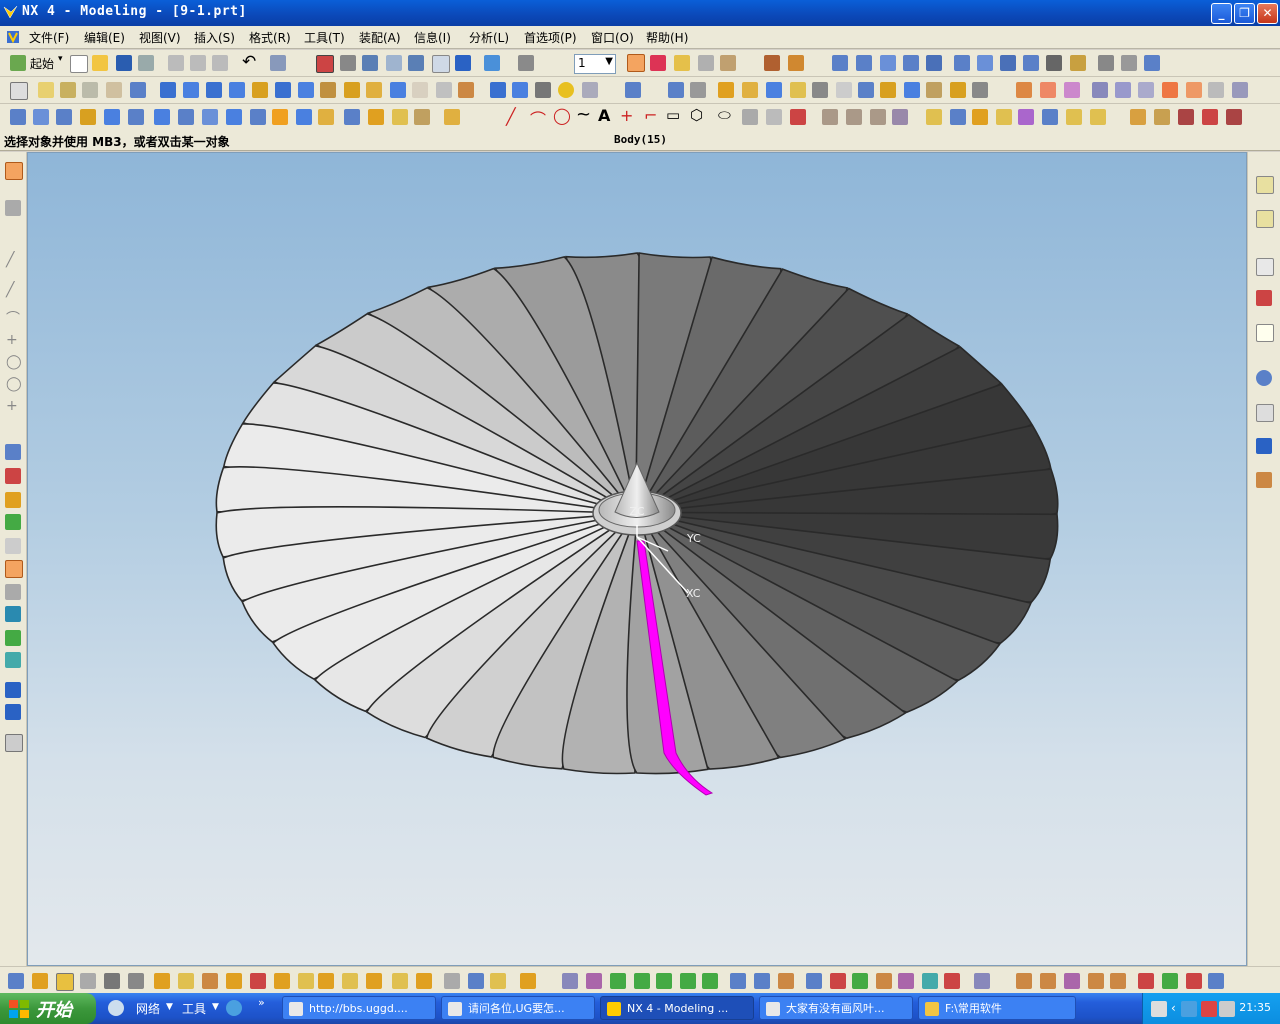 The image size is (1280, 1024). Describe the element at coordinates (48, 1008) in the screenshot. I see `start-button: 开始` at that location.